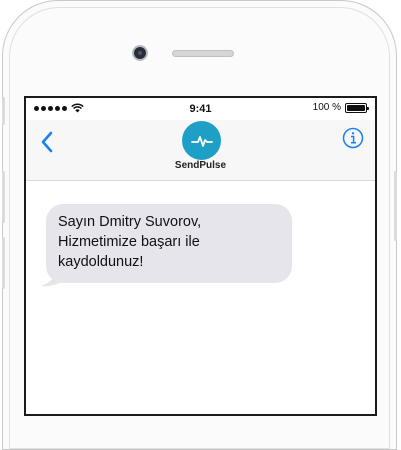 The width and height of the screenshot is (401, 450). What do you see at coordinates (130, 222) in the screenshot?
I see `message-line: Sayın Dmitry Suvorov,` at bounding box center [130, 222].